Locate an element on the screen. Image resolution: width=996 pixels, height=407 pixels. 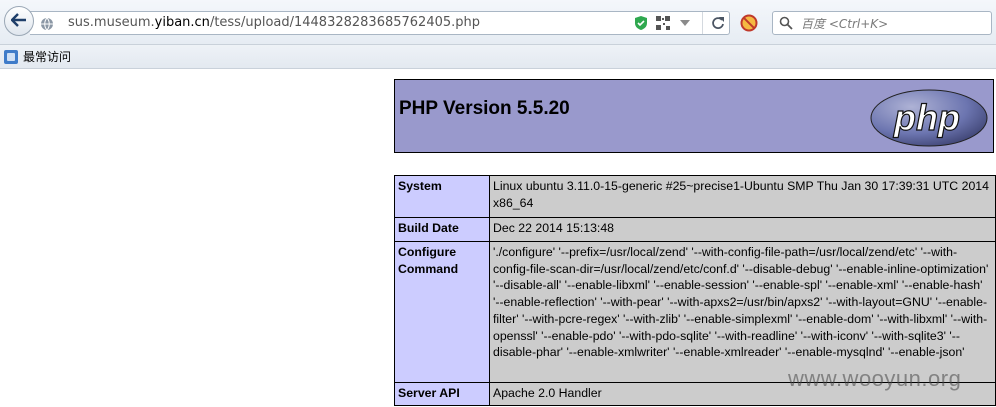
globe-icon is located at coordinates (47, 25).